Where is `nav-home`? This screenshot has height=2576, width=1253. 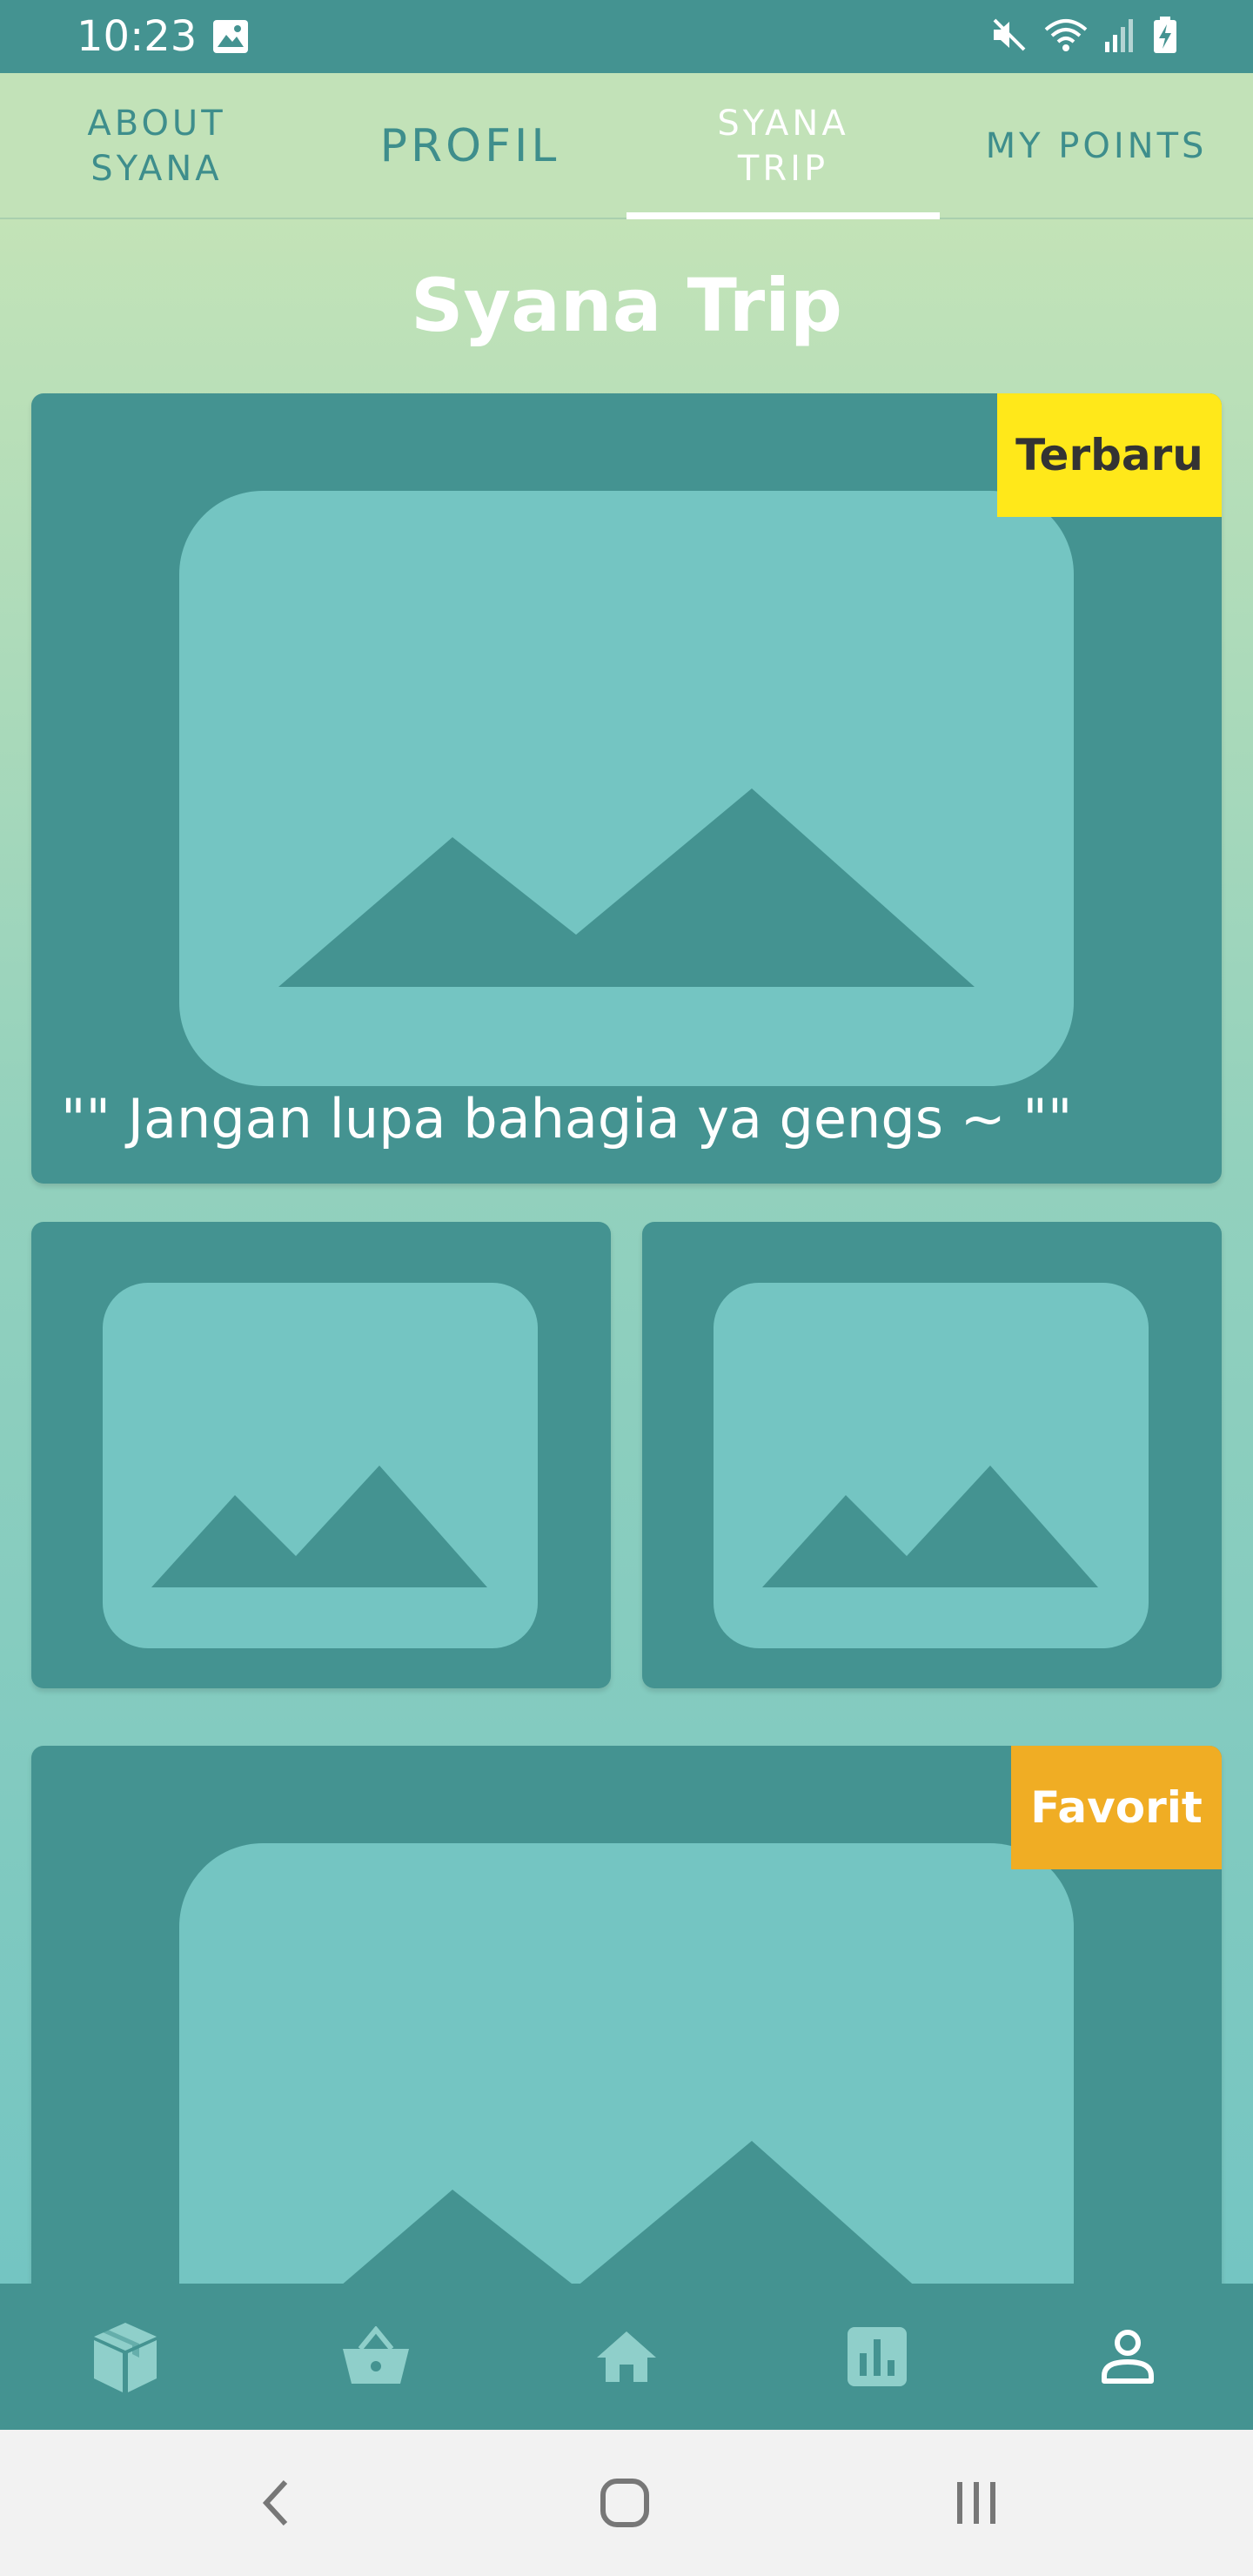
nav-home is located at coordinates (626, 2357).